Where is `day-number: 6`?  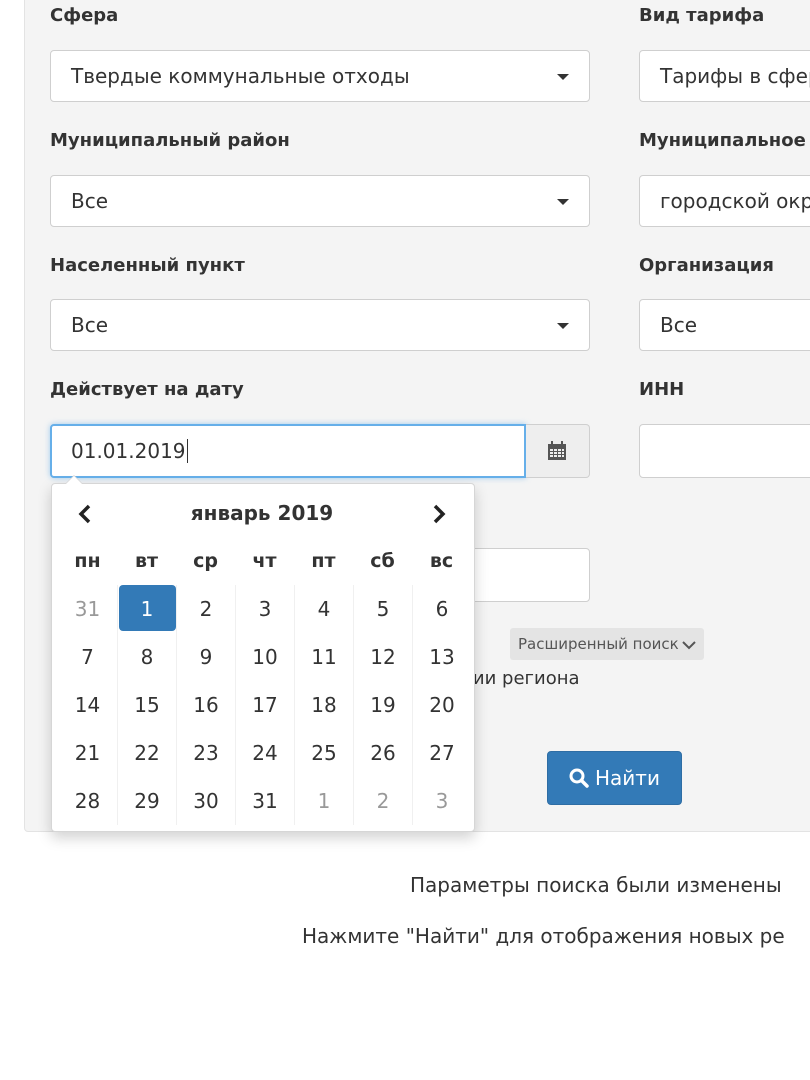 day-number: 6 is located at coordinates (442, 609).